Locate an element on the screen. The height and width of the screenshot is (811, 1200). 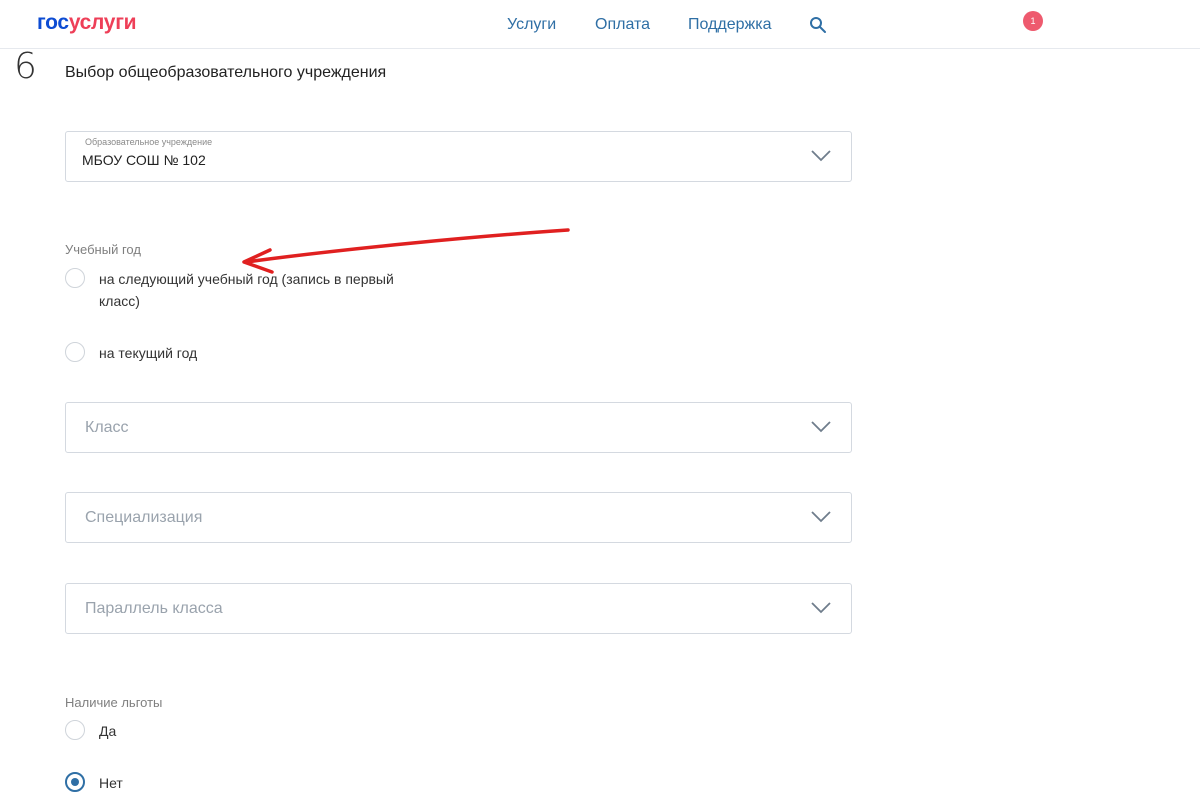
radio-benefit-no is located at coordinates (75, 782).